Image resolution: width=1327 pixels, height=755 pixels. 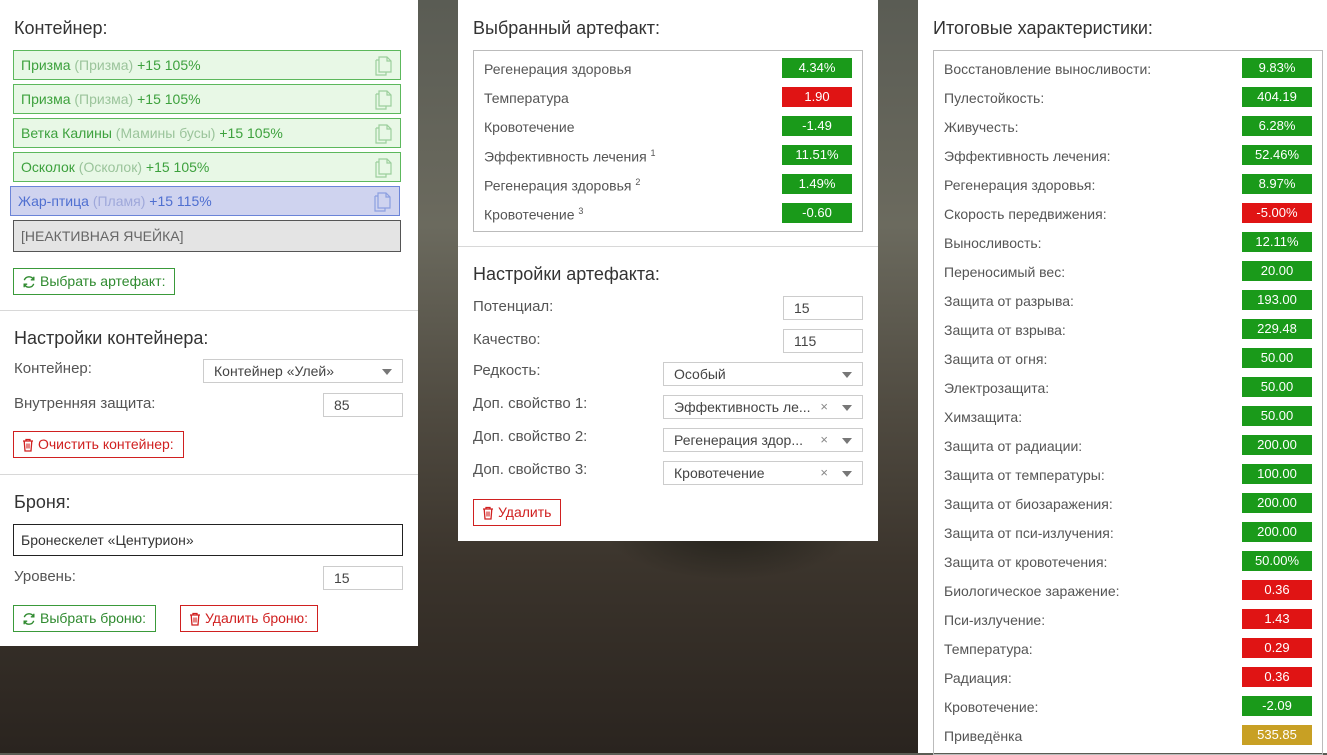 I want to click on stat-name: Выносливость:, so click(x=993, y=243).